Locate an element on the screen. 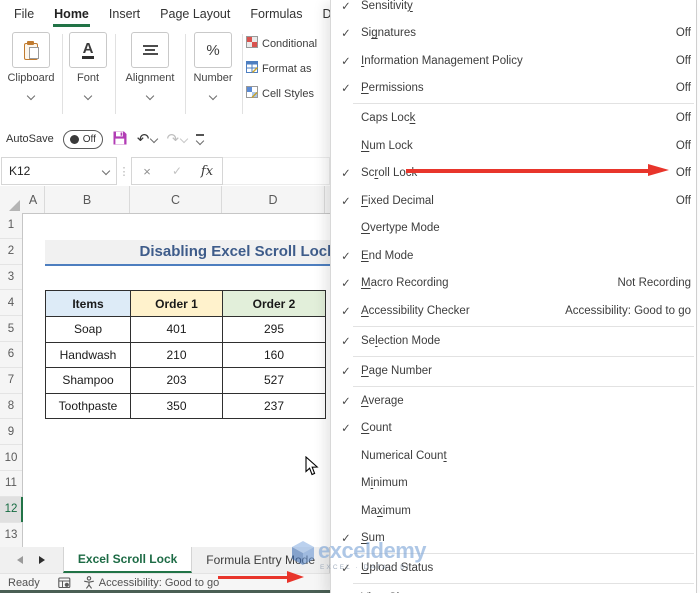 The height and width of the screenshot is (593, 700). menu-item-signatures: ✓ Signatures Off is located at coordinates (513, 34).